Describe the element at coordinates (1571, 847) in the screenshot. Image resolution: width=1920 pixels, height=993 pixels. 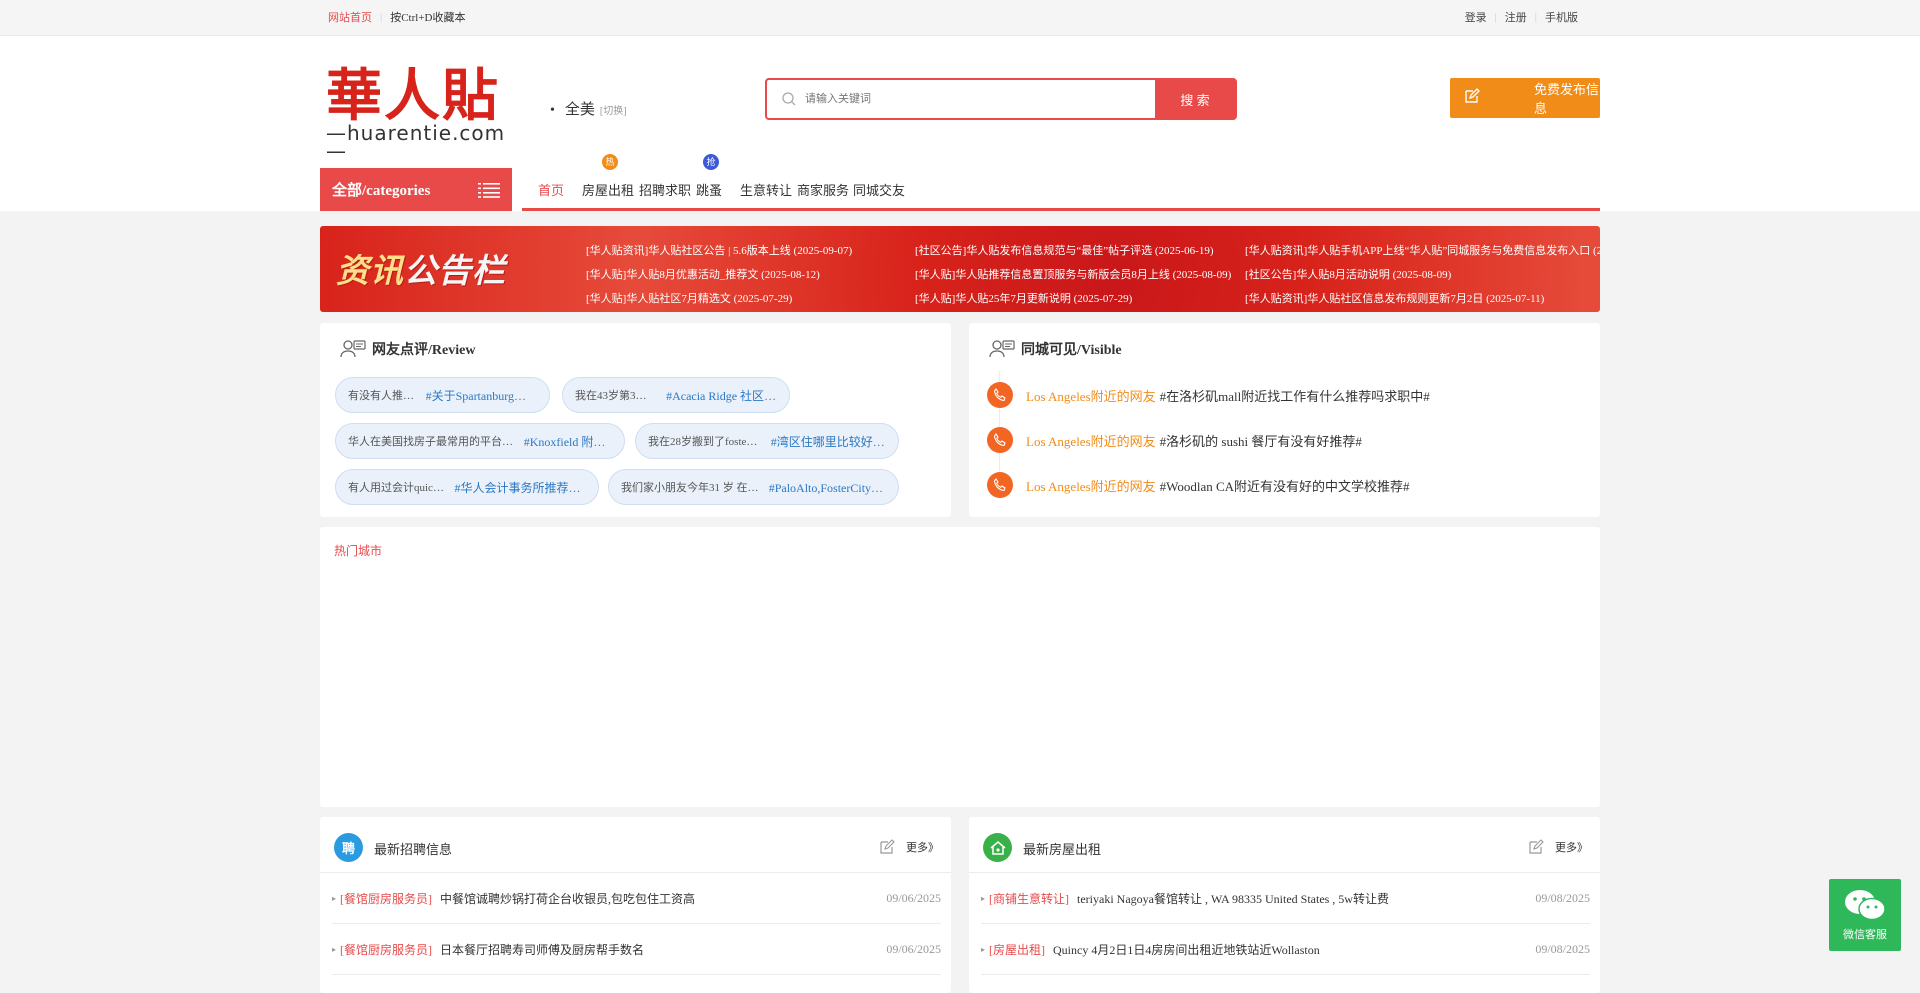
I see `housing-more-link: 更多》` at that location.